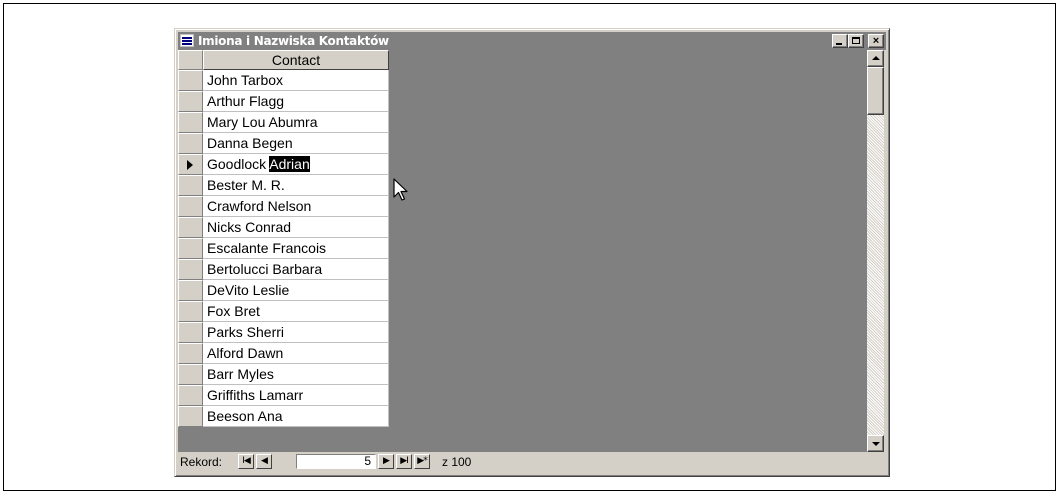 This screenshot has height=496, width=1061. I want to click on maximize-icon, so click(856, 40).